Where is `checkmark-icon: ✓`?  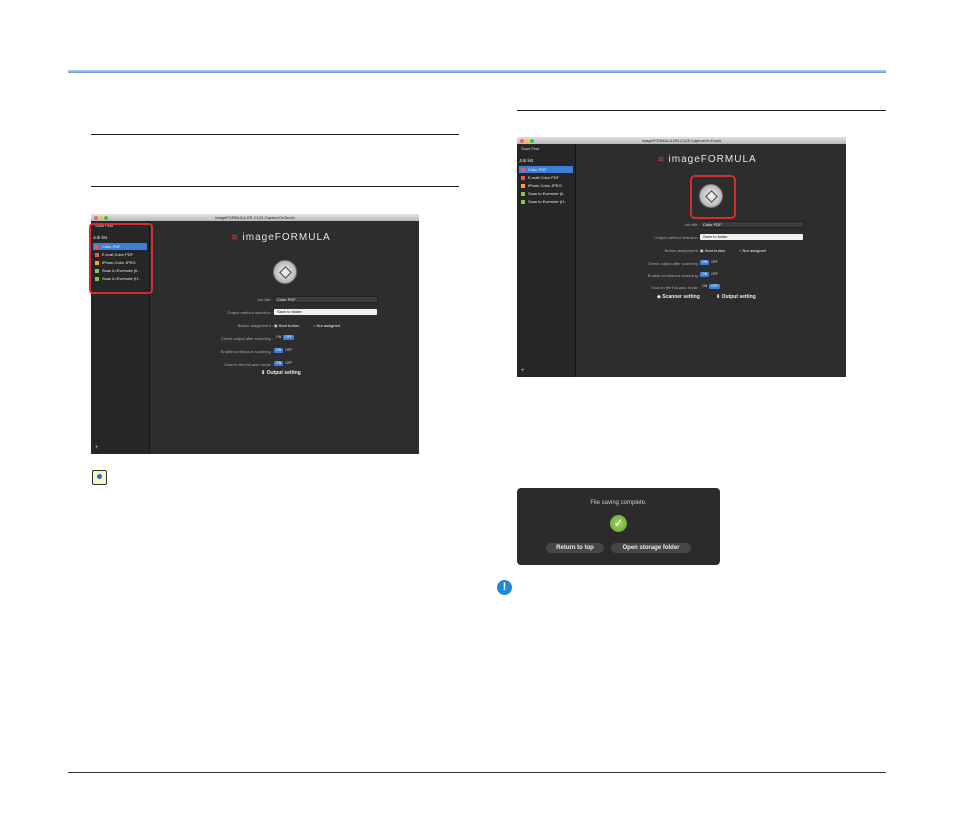
checkmark-icon: ✓ is located at coordinates (618, 523).